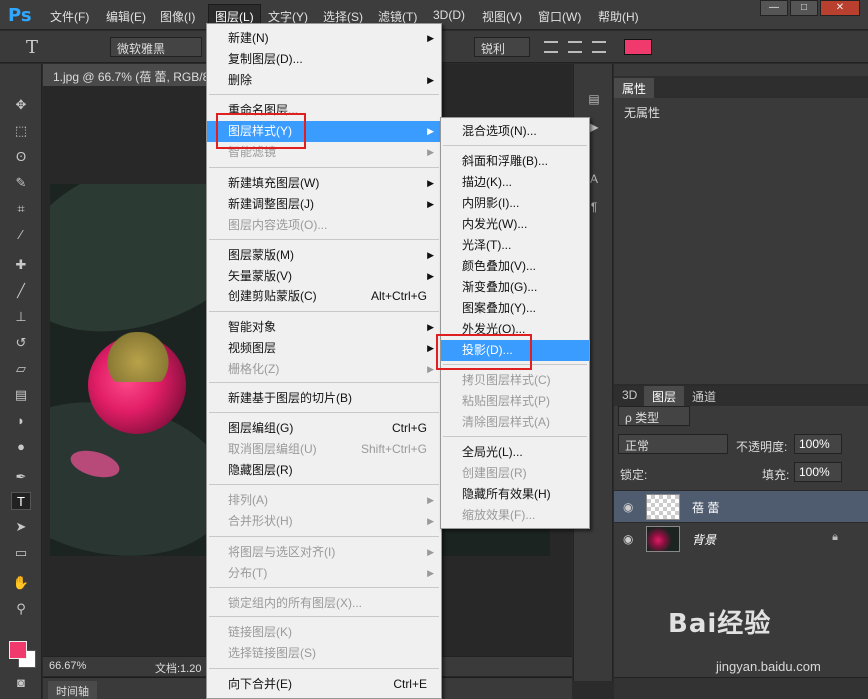  What do you see at coordinates (818, 444) in the screenshot?
I see `opacity-input: 100%` at bounding box center [818, 444].